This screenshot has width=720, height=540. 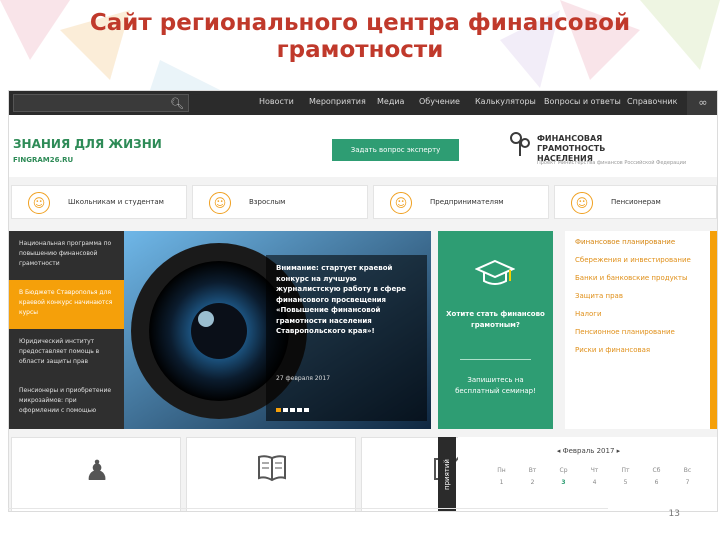 I want to click on nav-item-reference: Справочник, so click(x=652, y=101).